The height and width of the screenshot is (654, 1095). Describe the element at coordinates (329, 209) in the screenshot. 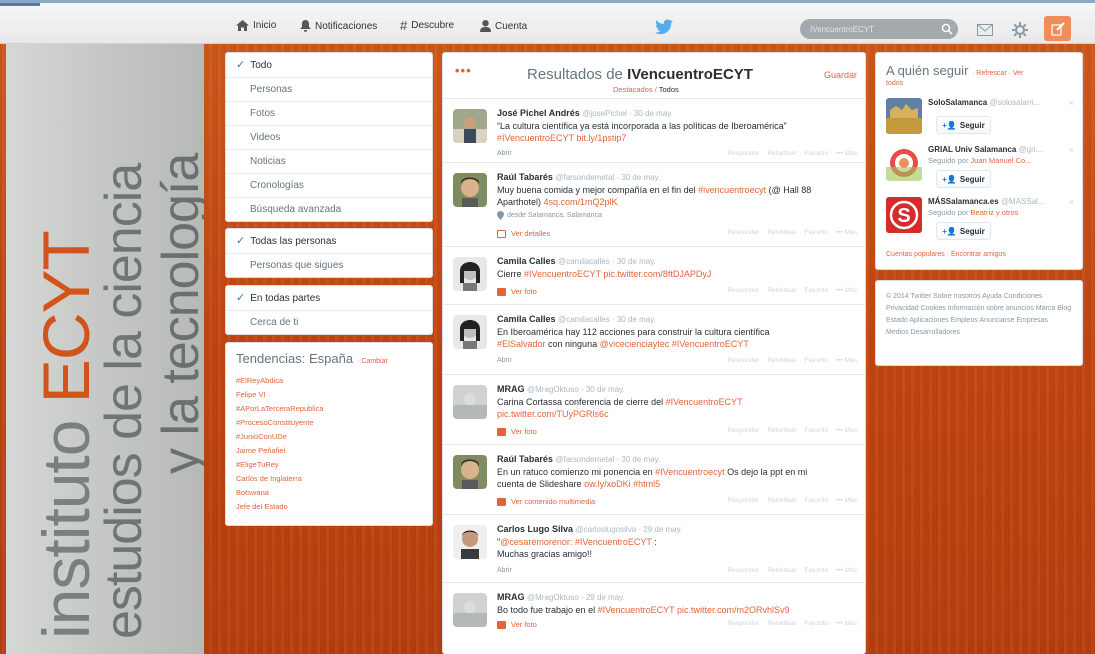

I see `filter-advanced-search: Búsqueda avanzada` at that location.